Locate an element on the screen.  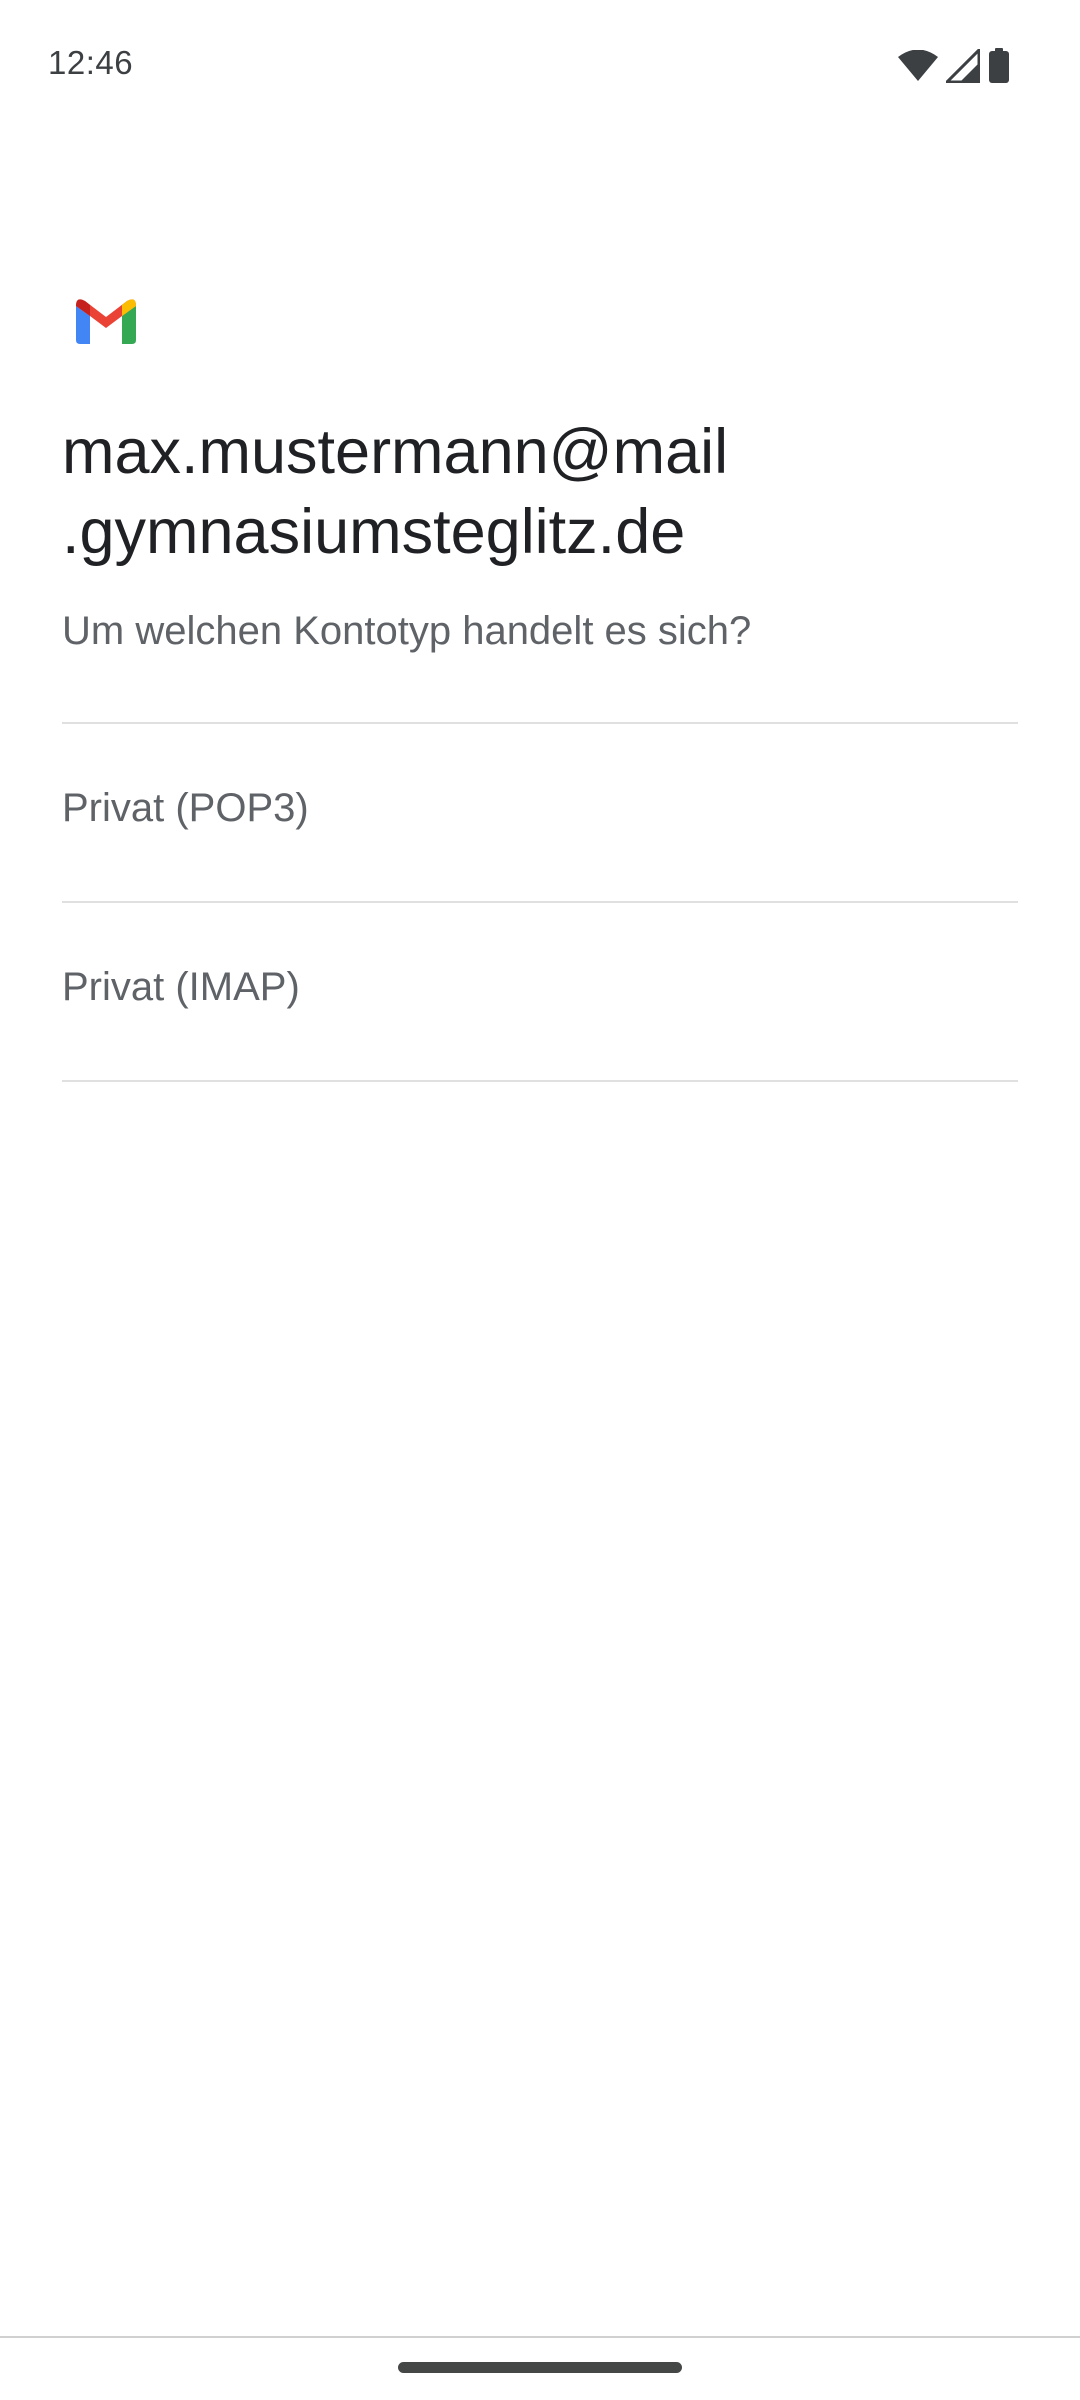
battery-icon is located at coordinates (999, 66).